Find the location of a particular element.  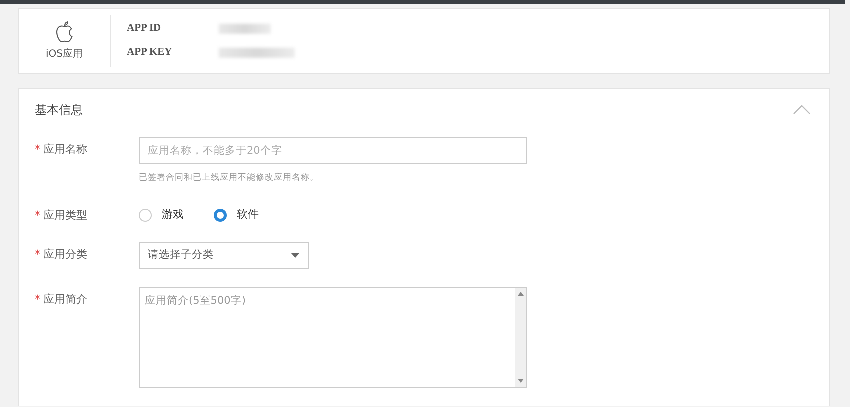

field-label: 应用分类 is located at coordinates (66, 255).